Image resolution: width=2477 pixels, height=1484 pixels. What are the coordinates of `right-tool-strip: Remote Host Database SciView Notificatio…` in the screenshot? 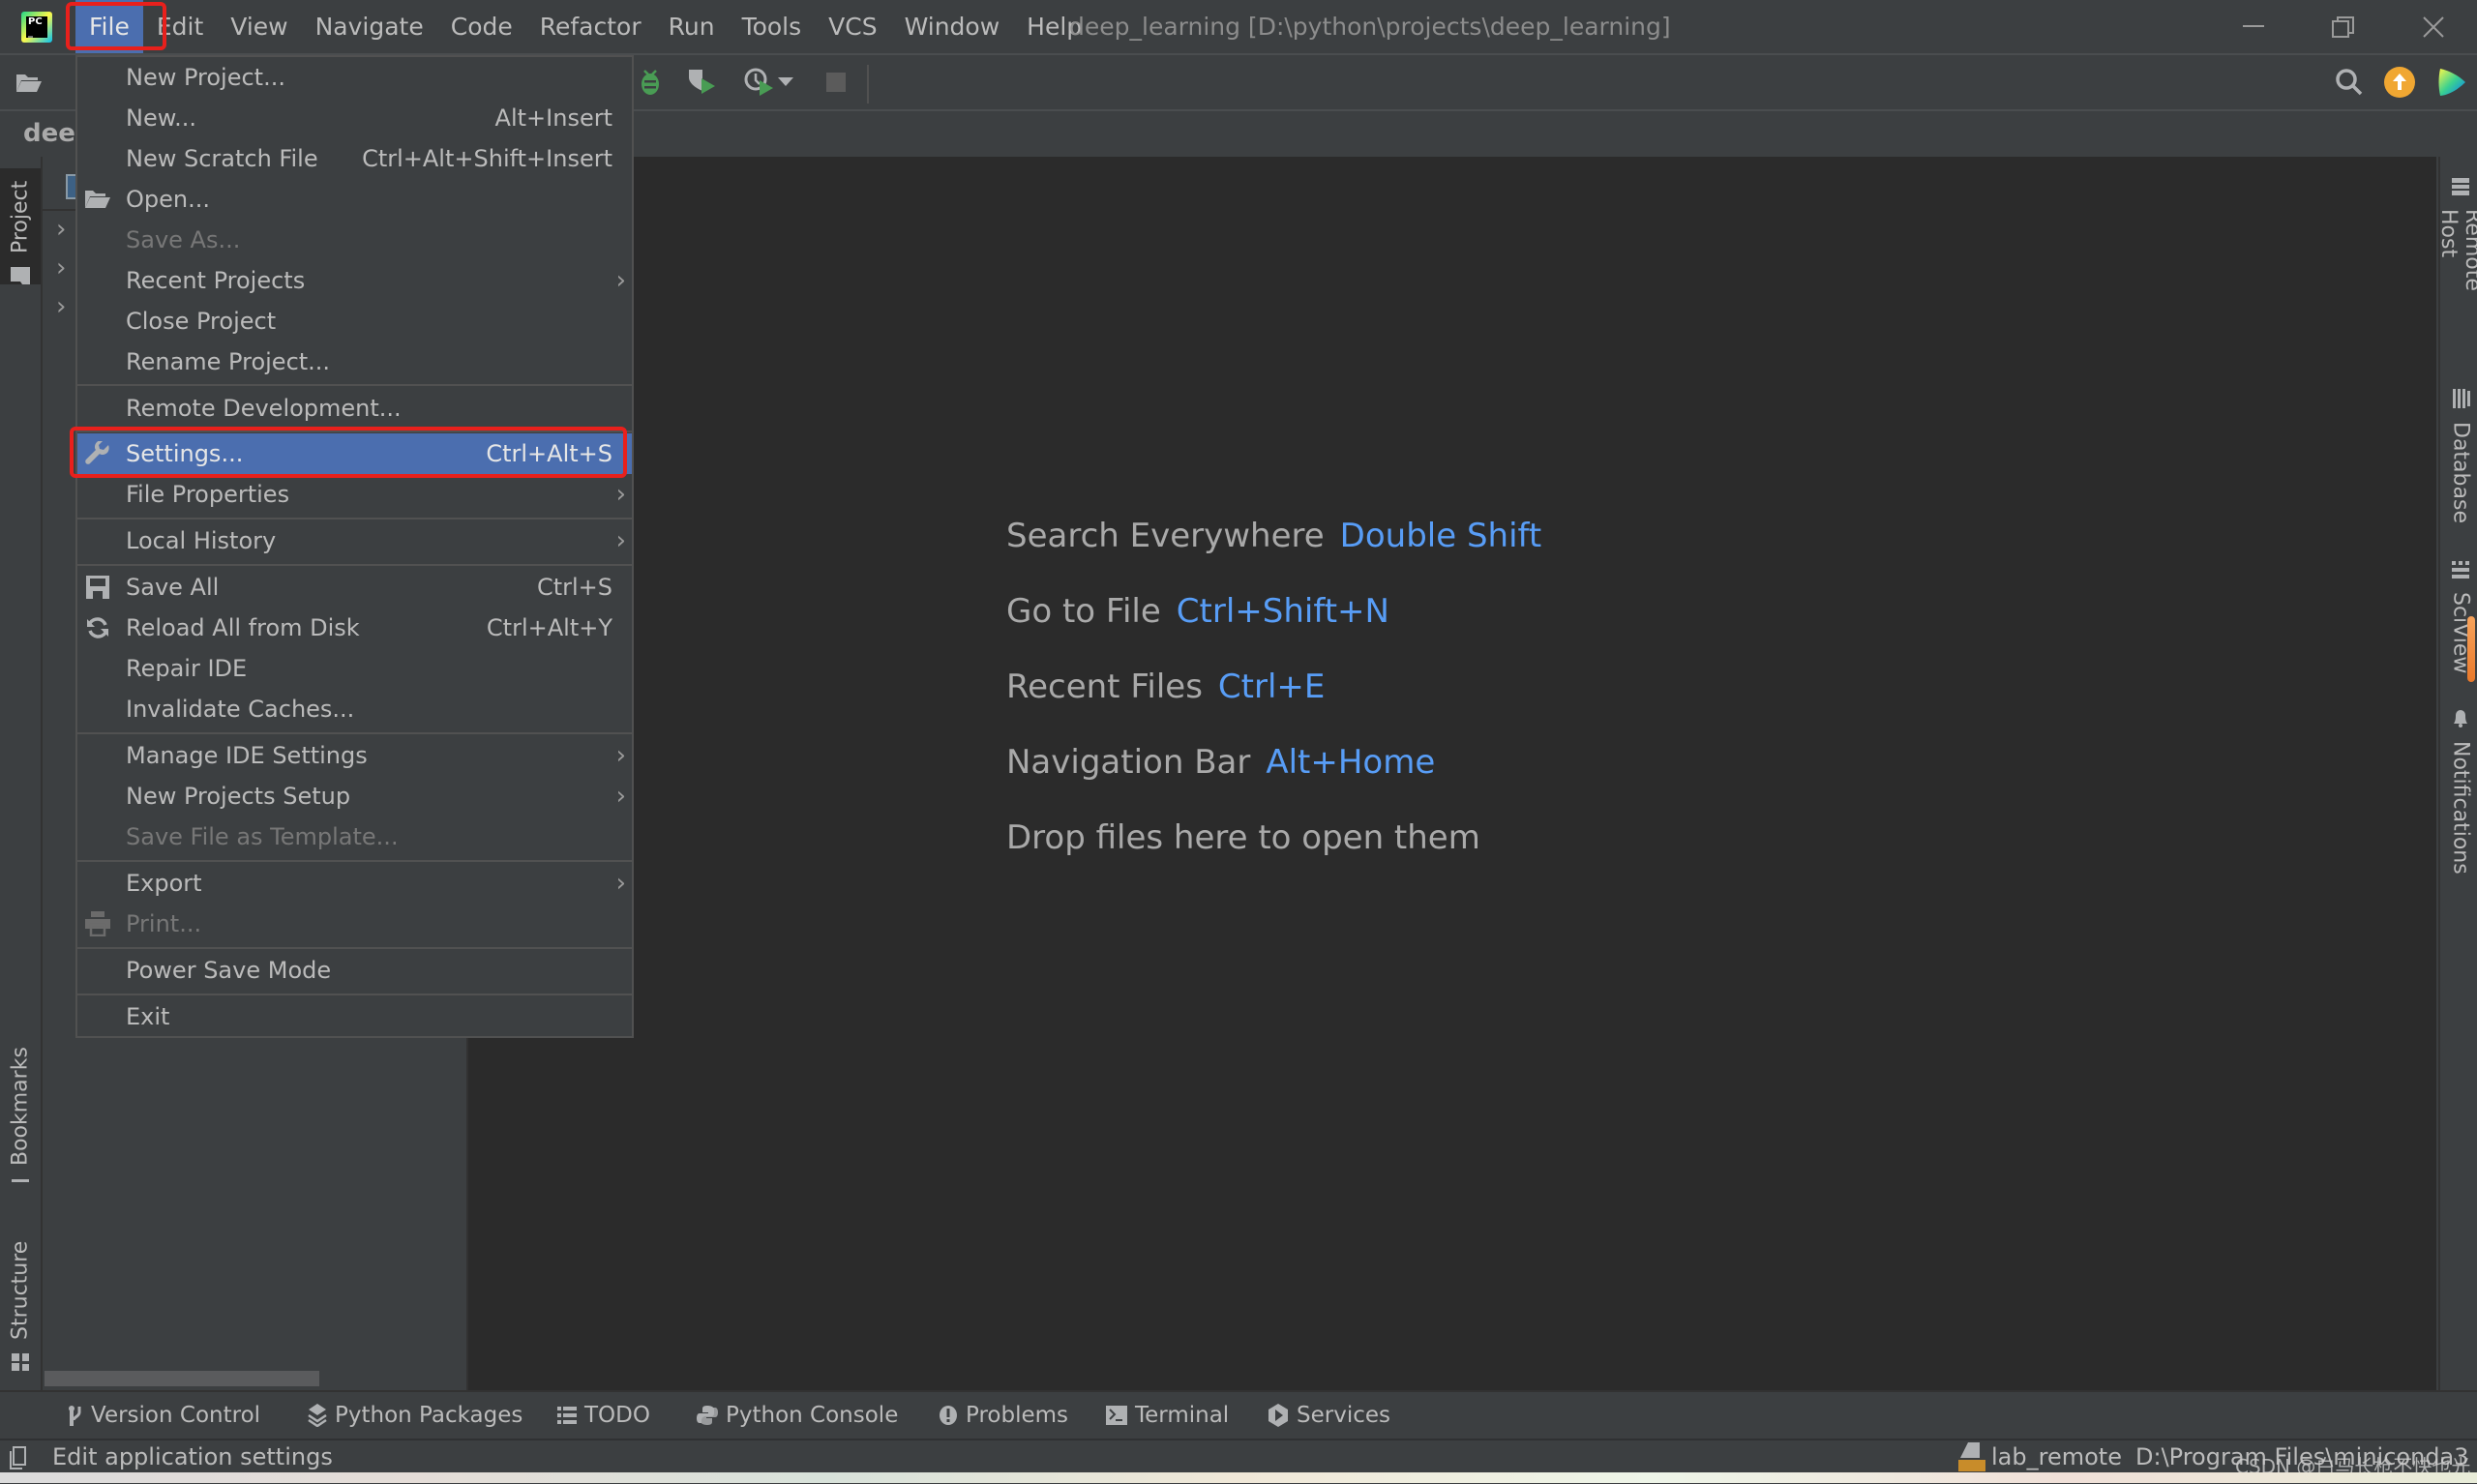 It's located at (2456, 773).